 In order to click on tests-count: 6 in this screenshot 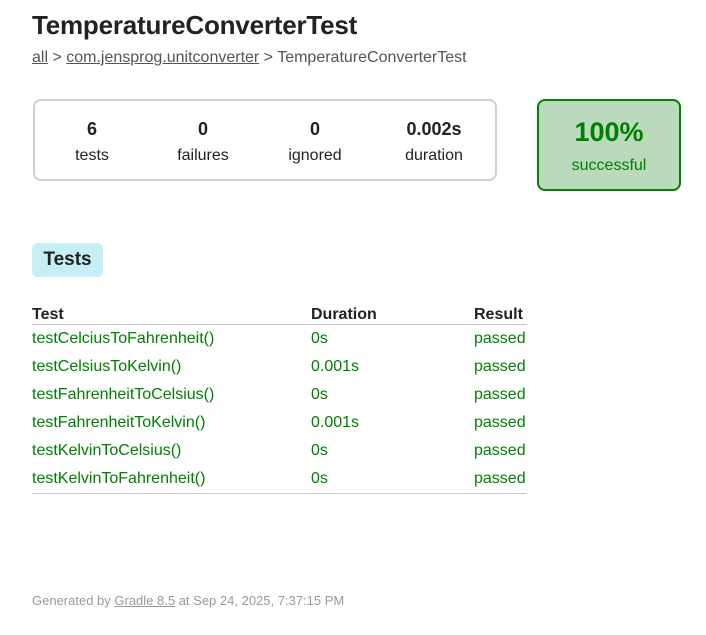, I will do `click(91, 129)`.